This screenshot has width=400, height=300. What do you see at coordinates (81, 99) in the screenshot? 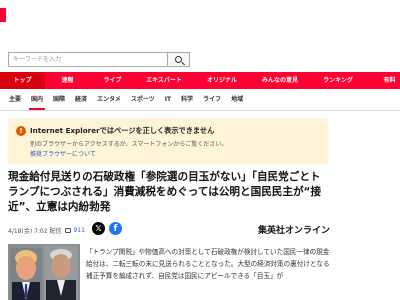
I see `tab-economy: 経済` at bounding box center [81, 99].